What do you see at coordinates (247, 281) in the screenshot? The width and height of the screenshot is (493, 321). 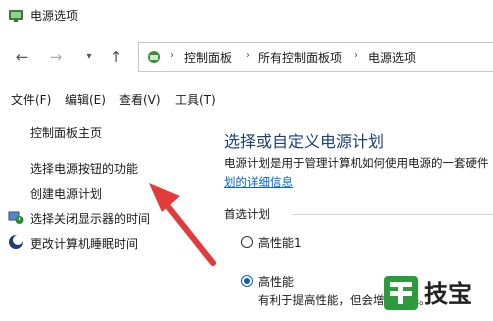 I see `plan-radio-high-performance` at bounding box center [247, 281].